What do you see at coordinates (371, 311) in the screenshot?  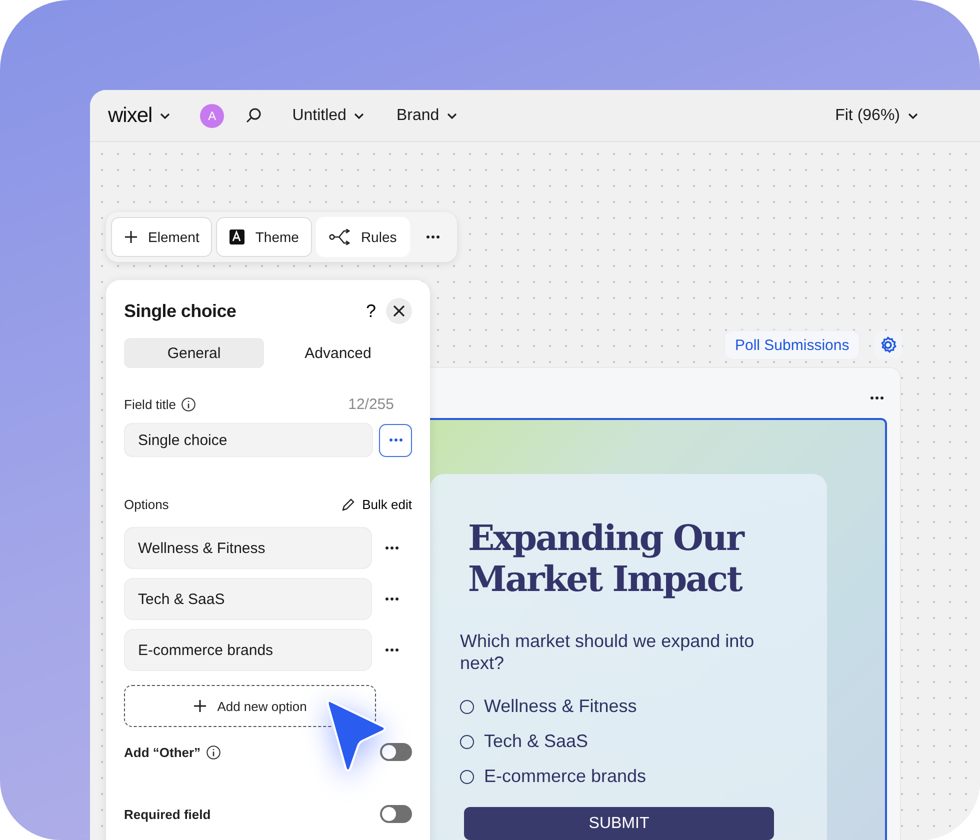 I see `help-button: ?` at bounding box center [371, 311].